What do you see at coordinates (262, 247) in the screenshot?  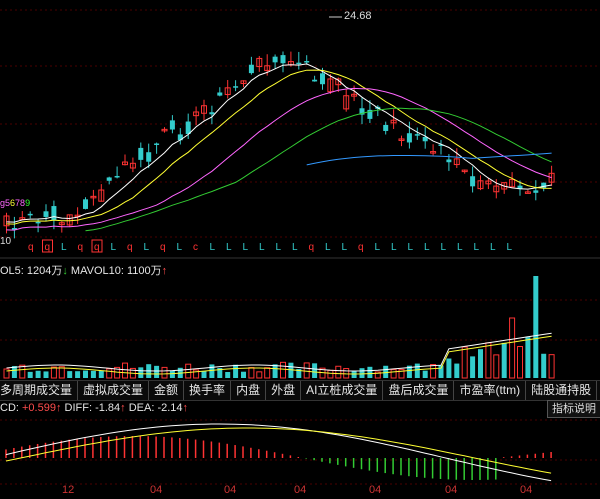 I see `signal-letter-14: L` at bounding box center [262, 247].